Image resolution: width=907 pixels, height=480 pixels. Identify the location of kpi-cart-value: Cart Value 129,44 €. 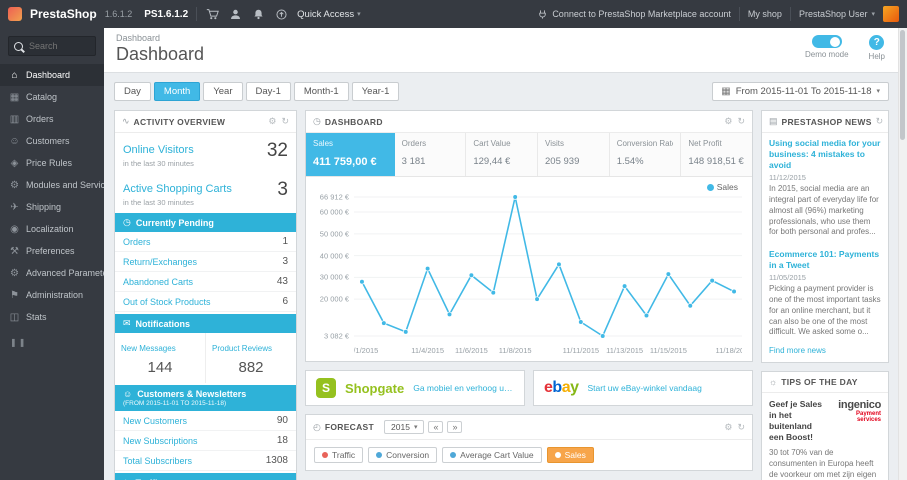
(502, 154).